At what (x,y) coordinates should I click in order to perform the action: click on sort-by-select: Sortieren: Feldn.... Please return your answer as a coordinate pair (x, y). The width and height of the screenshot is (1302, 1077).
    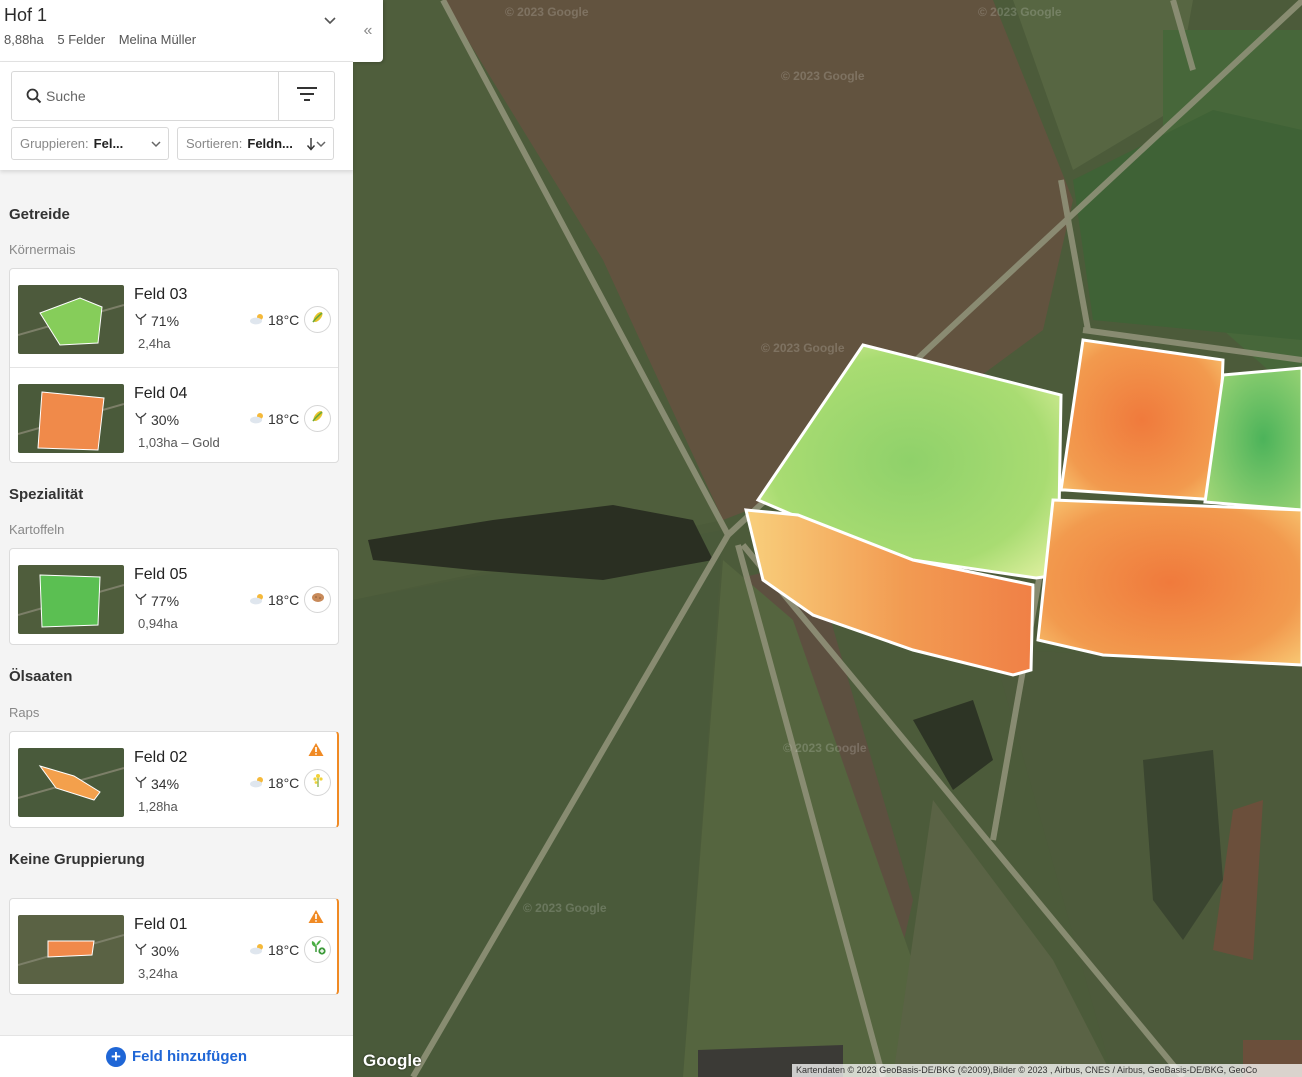
    Looking at the image, I should click on (255, 143).